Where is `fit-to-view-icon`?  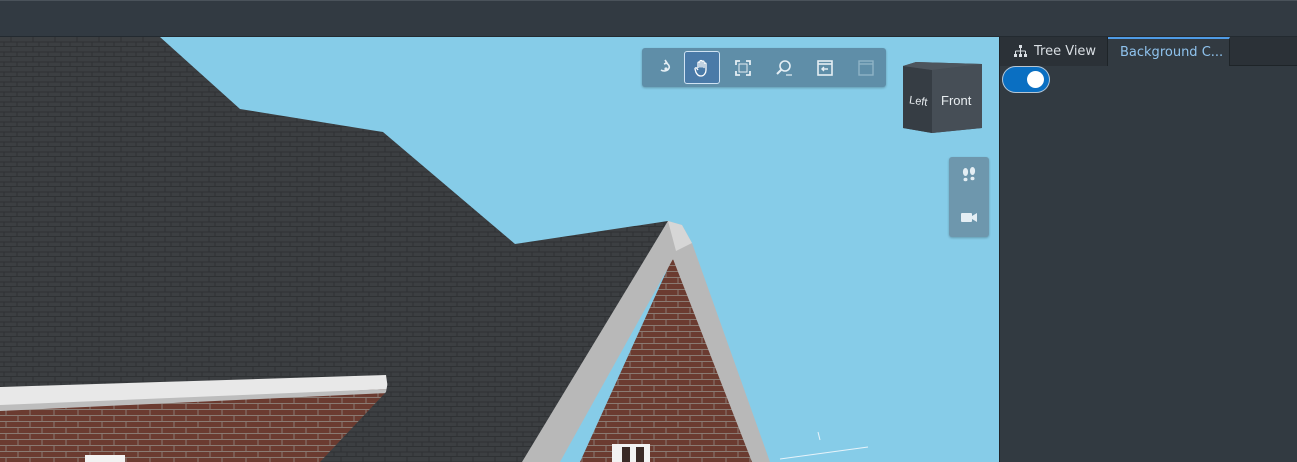 fit-to-view-icon is located at coordinates (743, 67).